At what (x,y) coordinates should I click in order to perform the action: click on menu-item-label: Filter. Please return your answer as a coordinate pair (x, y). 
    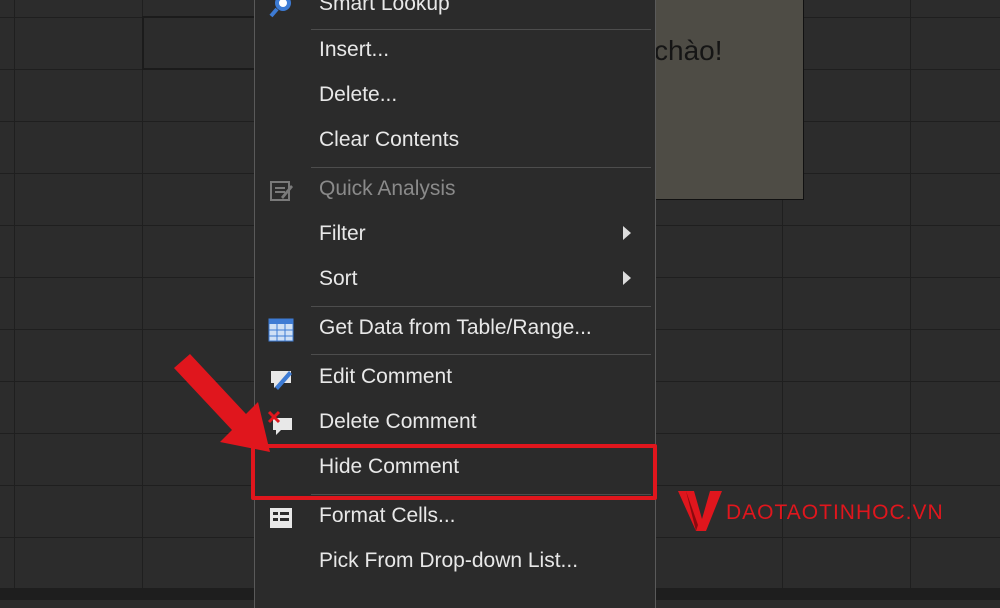
    Looking at the image, I should click on (342, 233).